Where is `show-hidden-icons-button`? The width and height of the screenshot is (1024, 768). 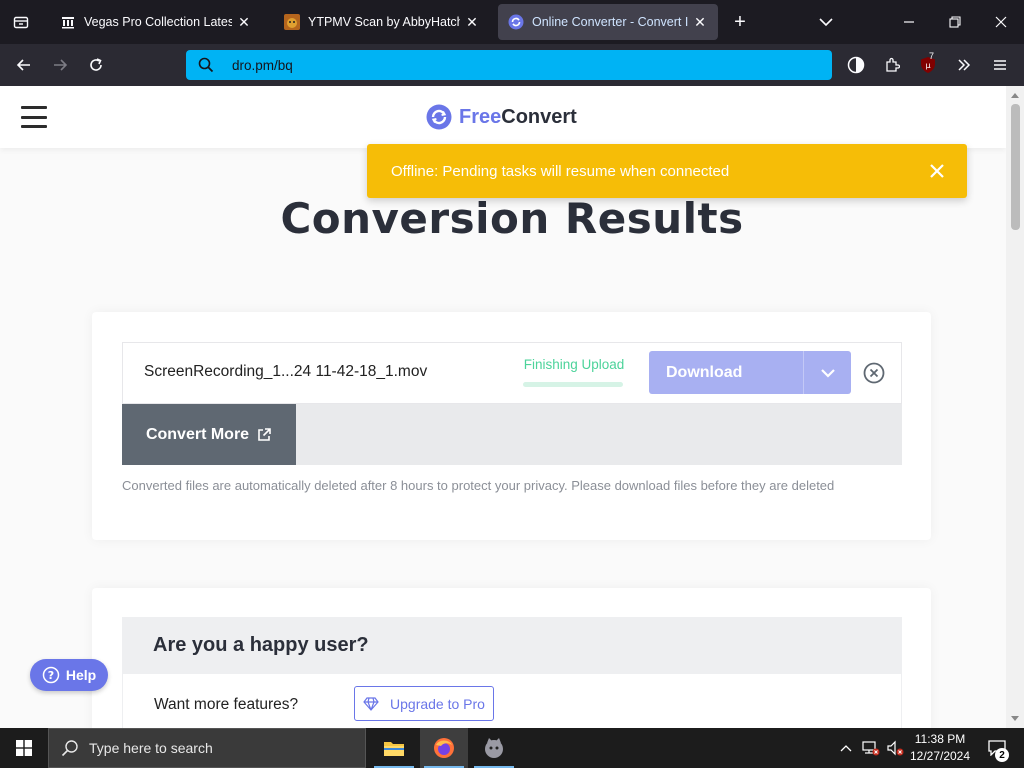 show-hidden-icons-button is located at coordinates (846, 748).